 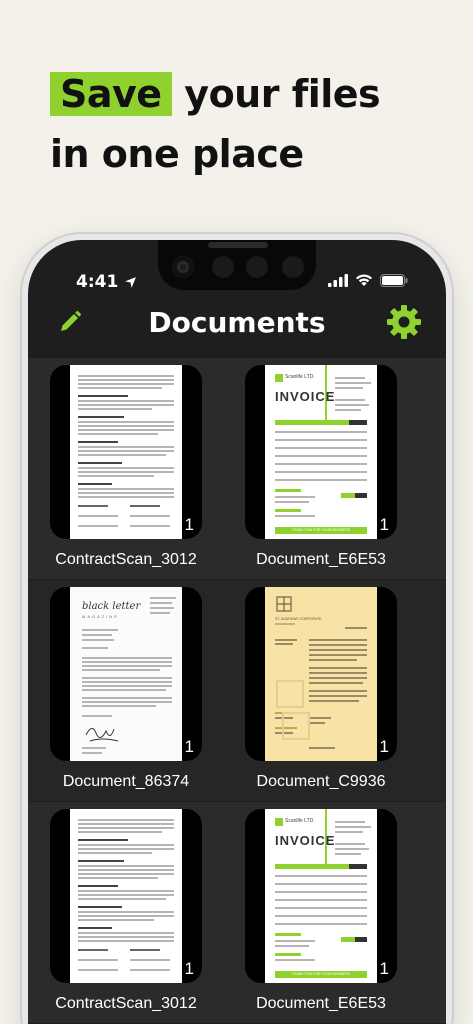 I want to click on document-thumbnail: ST. ANDREWS CORPORATE 1, so click(x=321, y=674).